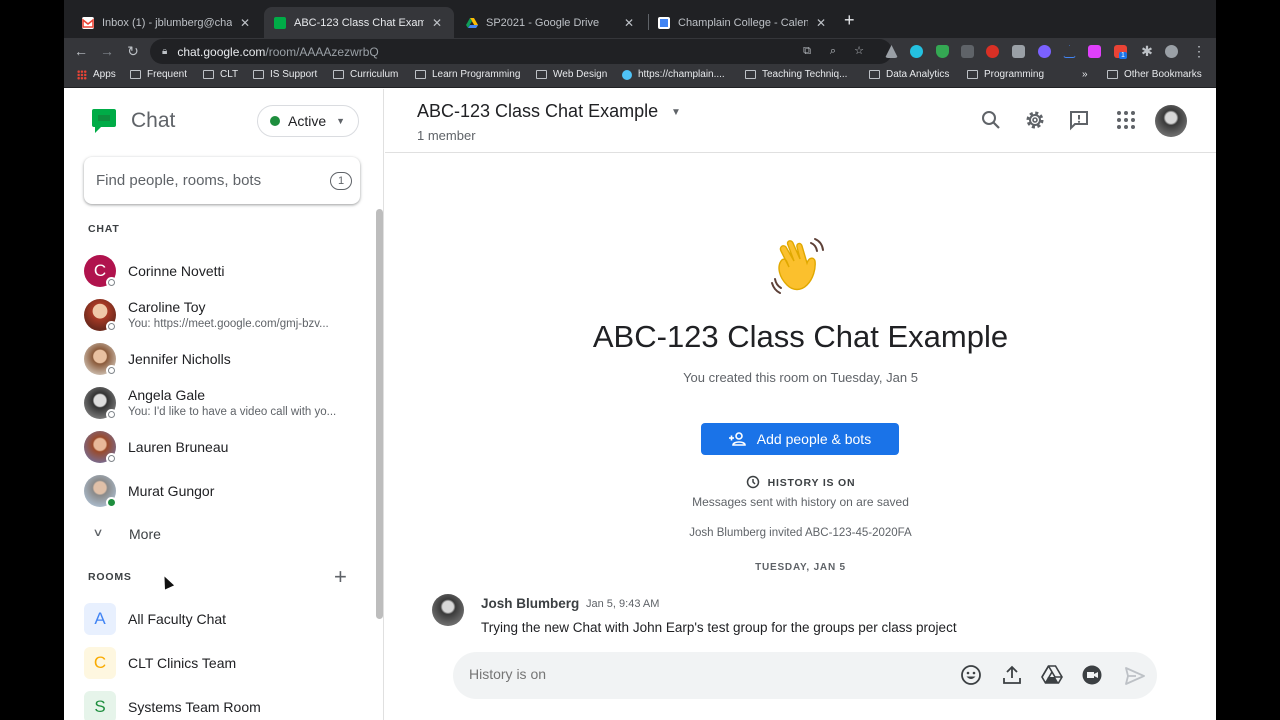 The height and width of the screenshot is (720, 1280). What do you see at coordinates (849, 20) in the screenshot?
I see `new-tab-button: +` at bounding box center [849, 20].